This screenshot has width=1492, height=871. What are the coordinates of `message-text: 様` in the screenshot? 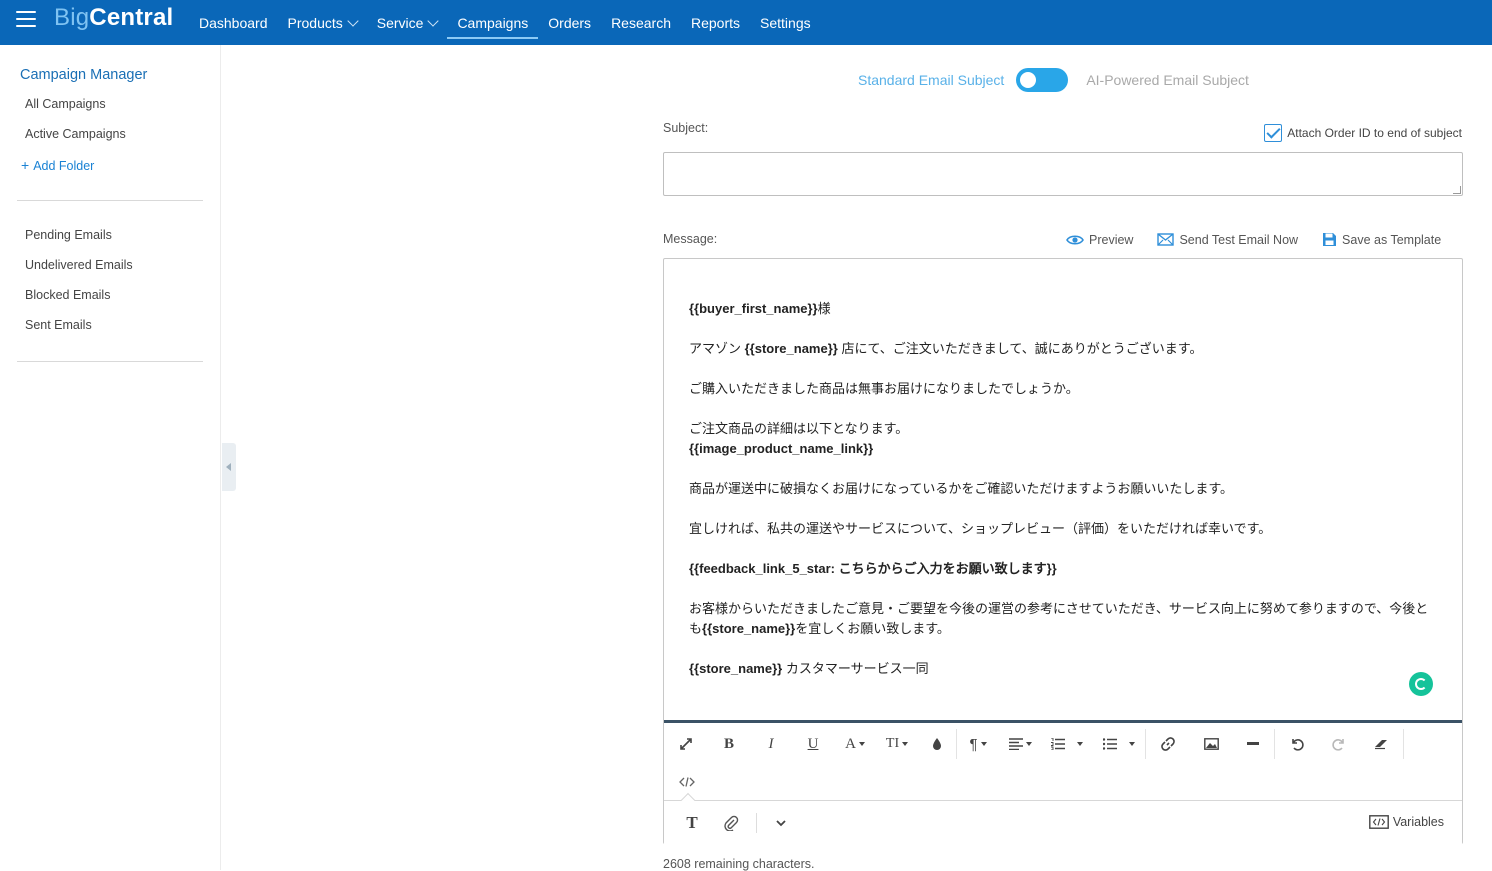 It's located at (824, 308).